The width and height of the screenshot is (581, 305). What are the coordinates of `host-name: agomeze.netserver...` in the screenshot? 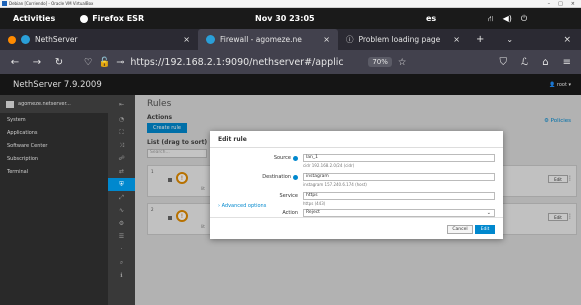 It's located at (44, 104).